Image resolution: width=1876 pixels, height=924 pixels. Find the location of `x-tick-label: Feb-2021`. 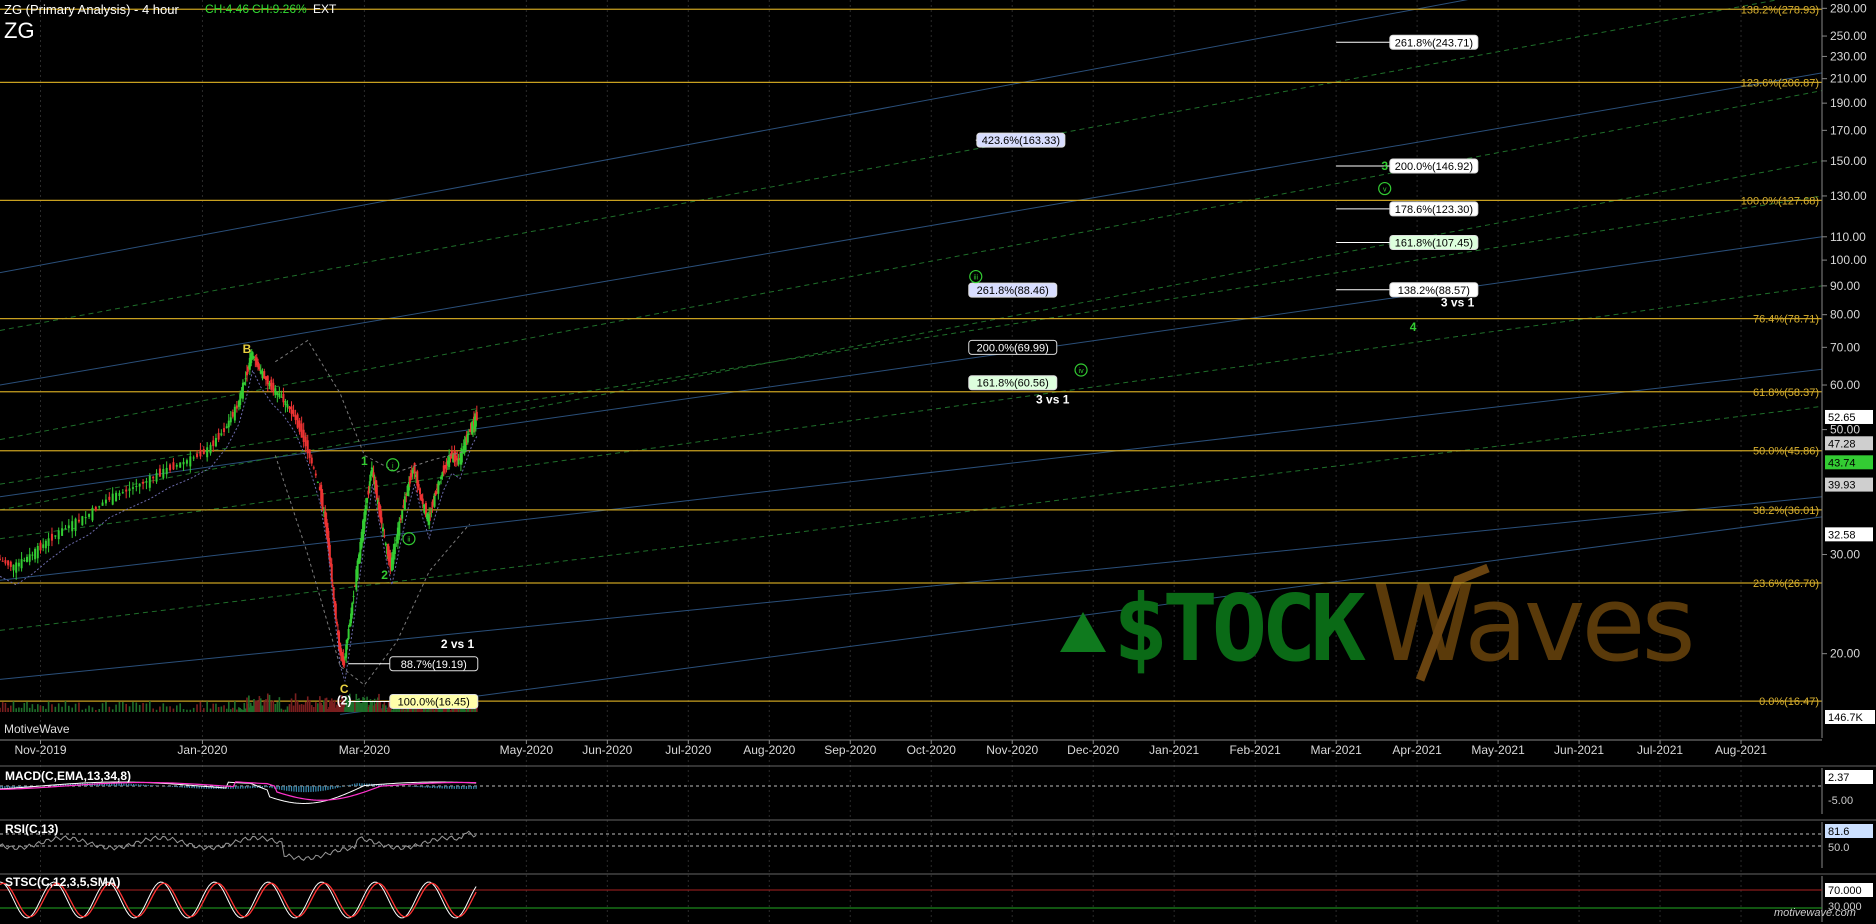

x-tick-label: Feb-2021 is located at coordinates (1255, 750).